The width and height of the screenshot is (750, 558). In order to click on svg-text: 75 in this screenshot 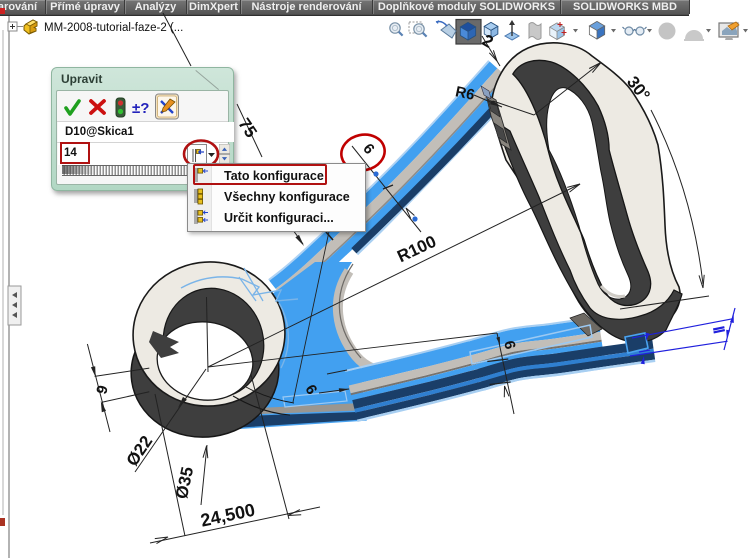, I will do `click(247, 128)`.